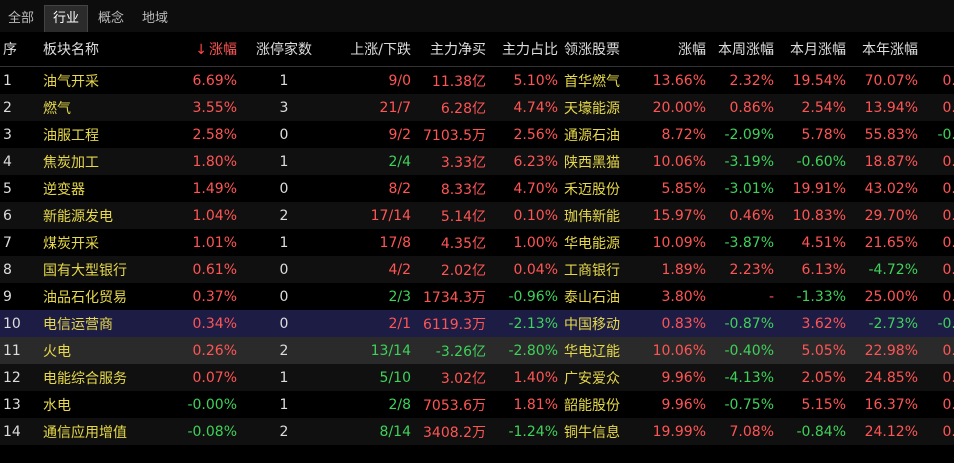 The image size is (954, 463). What do you see at coordinates (891, 188) in the screenshot?
I see `year-change: 43.02%` at bounding box center [891, 188].